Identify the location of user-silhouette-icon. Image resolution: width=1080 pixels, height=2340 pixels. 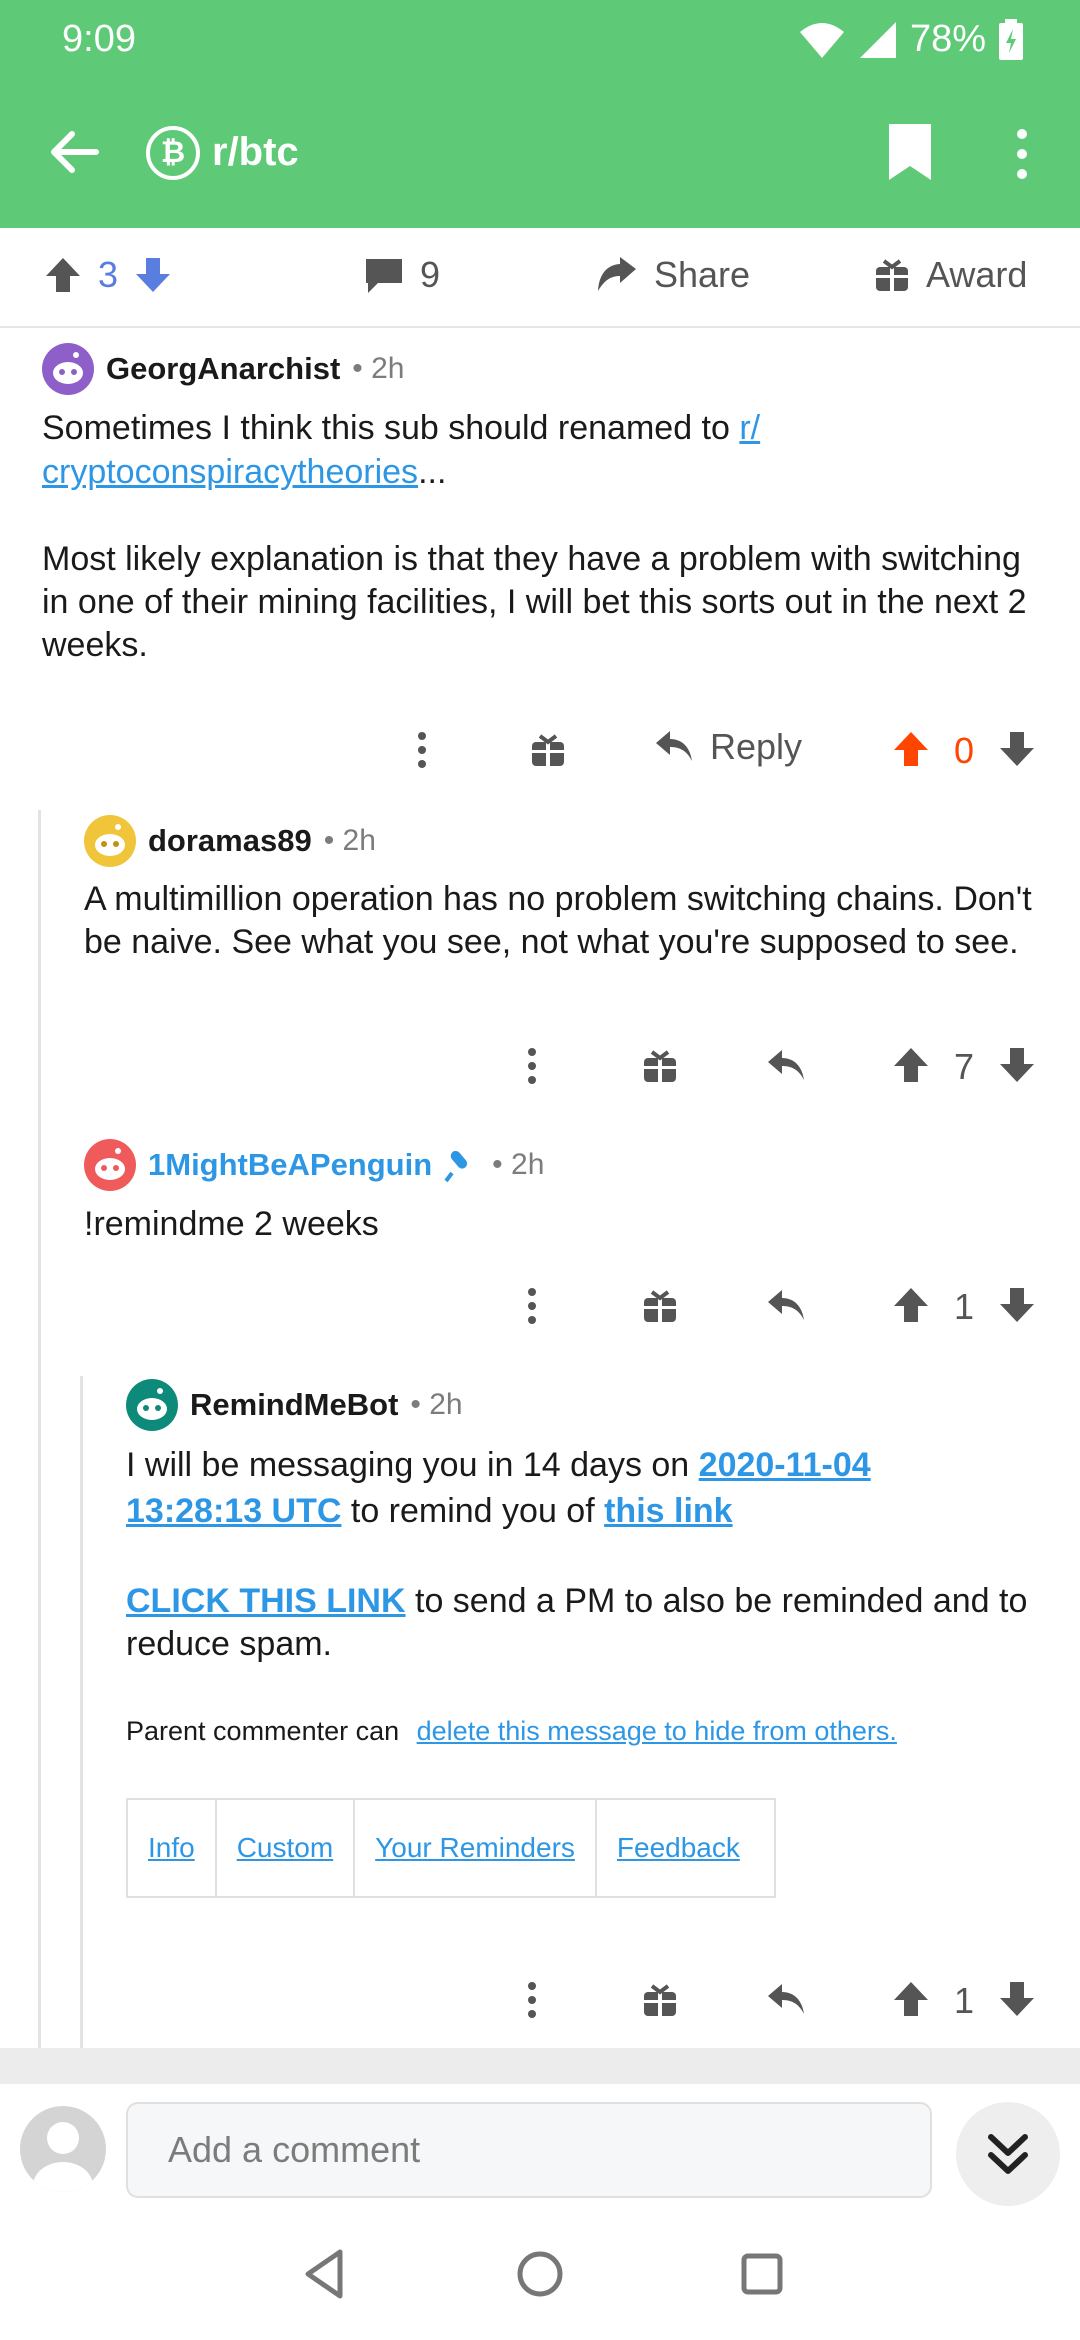
(63, 2157).